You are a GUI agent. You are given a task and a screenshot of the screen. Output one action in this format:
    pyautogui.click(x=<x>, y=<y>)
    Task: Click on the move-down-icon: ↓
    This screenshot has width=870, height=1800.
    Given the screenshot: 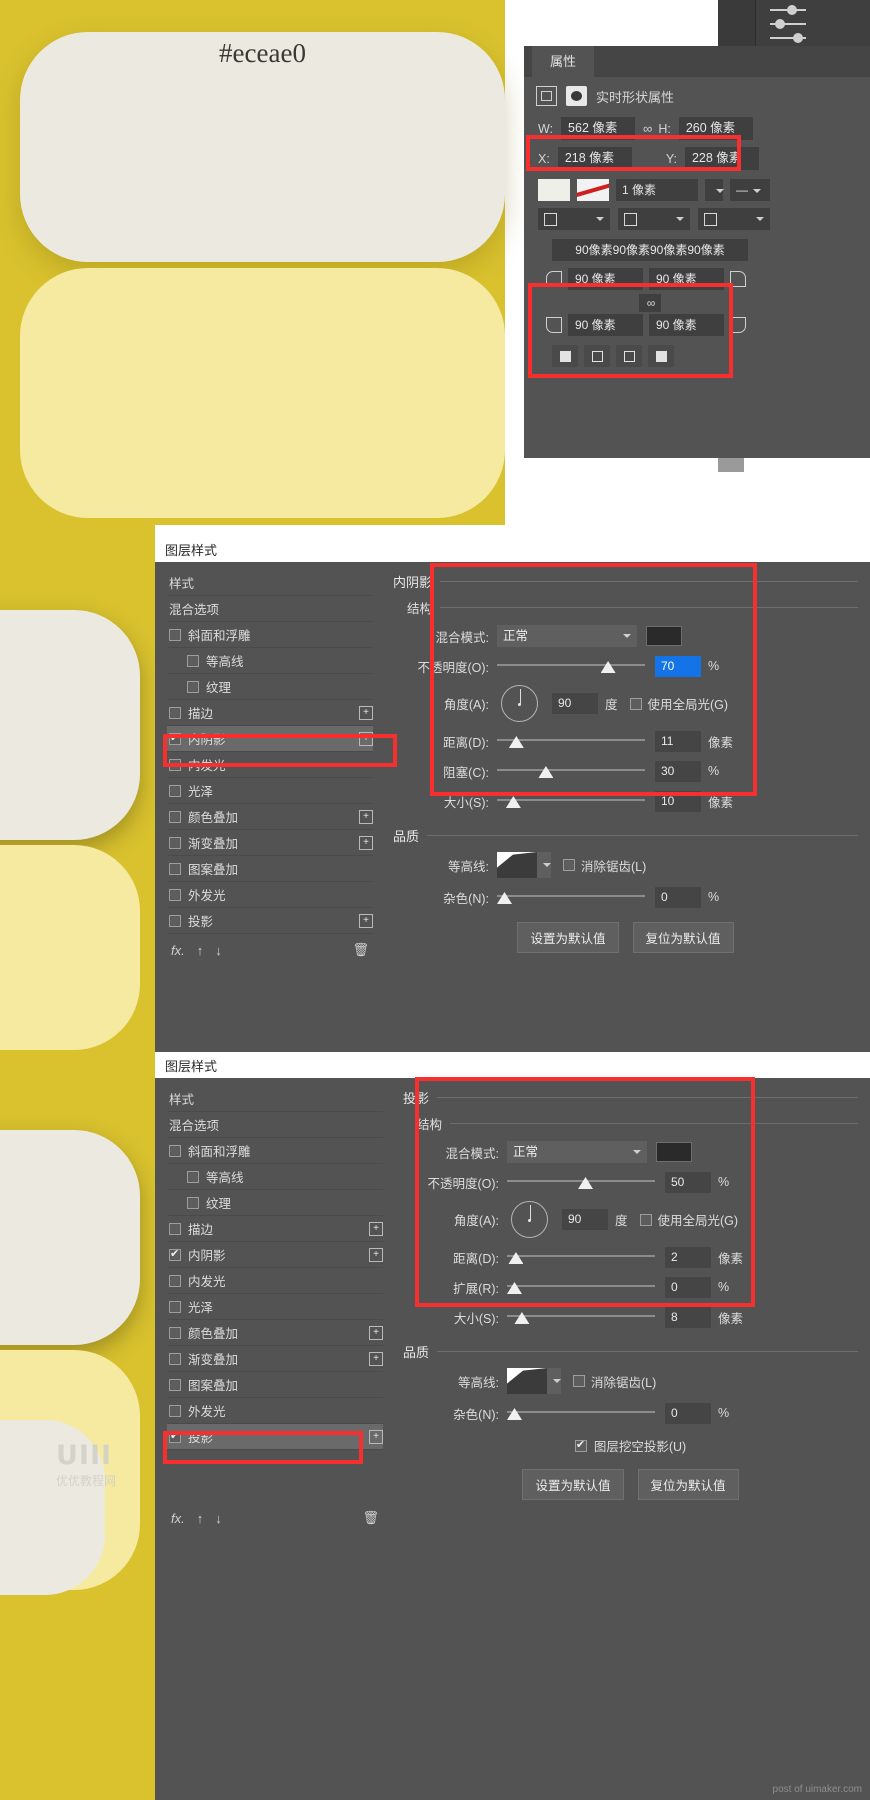 What is the action you would take?
    pyautogui.click(x=218, y=1518)
    